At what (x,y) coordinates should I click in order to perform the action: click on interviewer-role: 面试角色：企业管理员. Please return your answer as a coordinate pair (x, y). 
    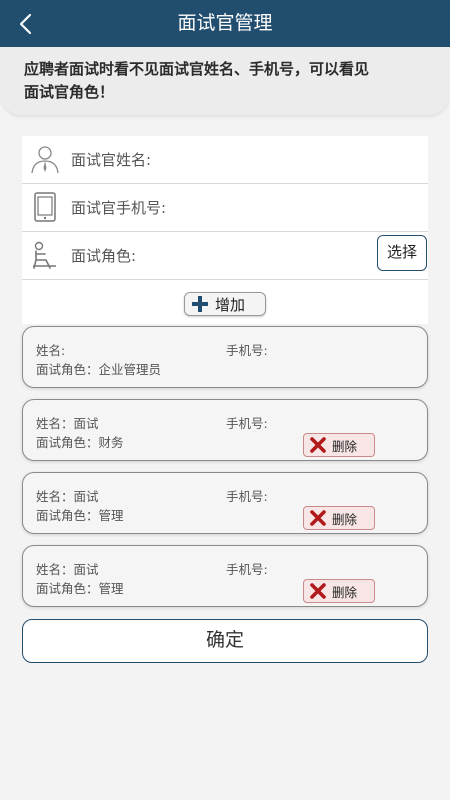
    Looking at the image, I should click on (99, 369).